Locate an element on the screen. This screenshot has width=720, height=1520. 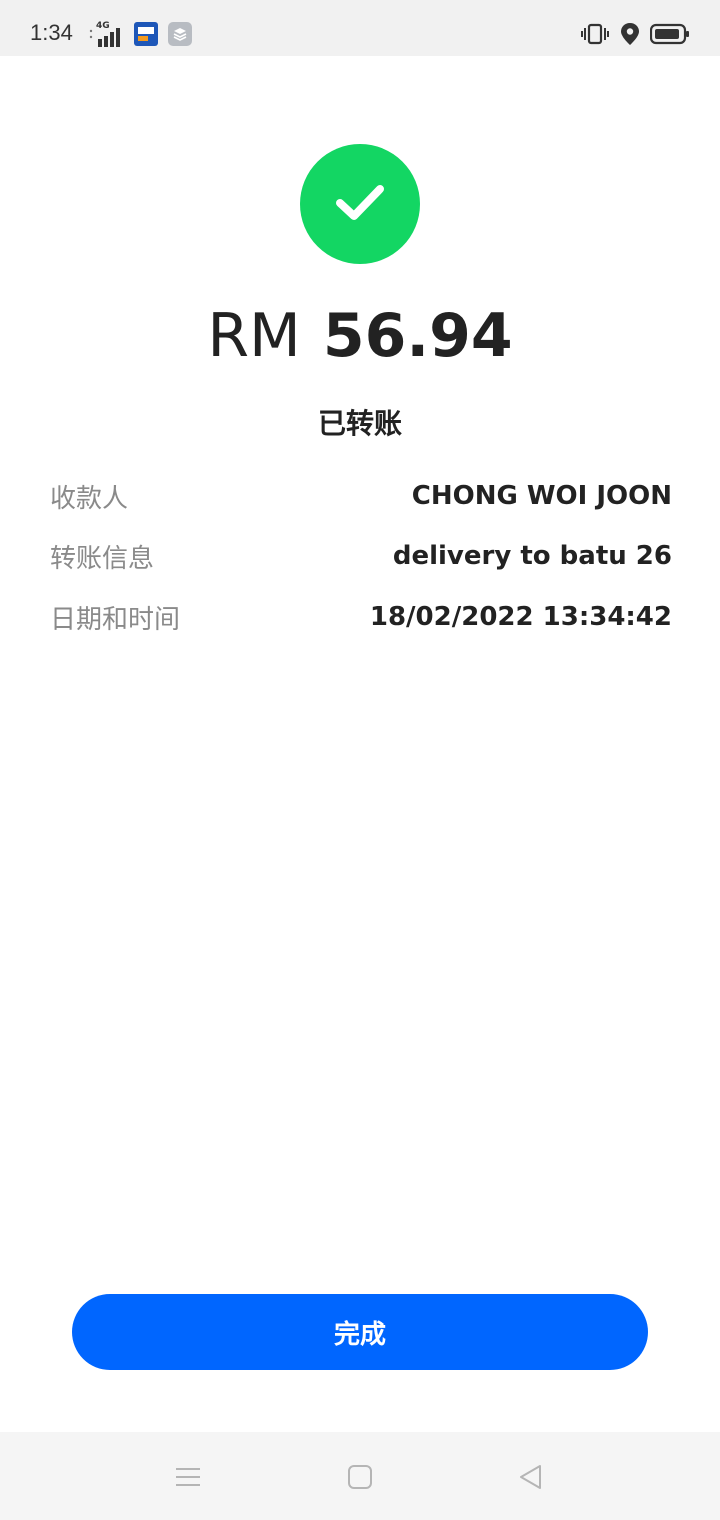
app-notification-icon is located at coordinates (146, 36).